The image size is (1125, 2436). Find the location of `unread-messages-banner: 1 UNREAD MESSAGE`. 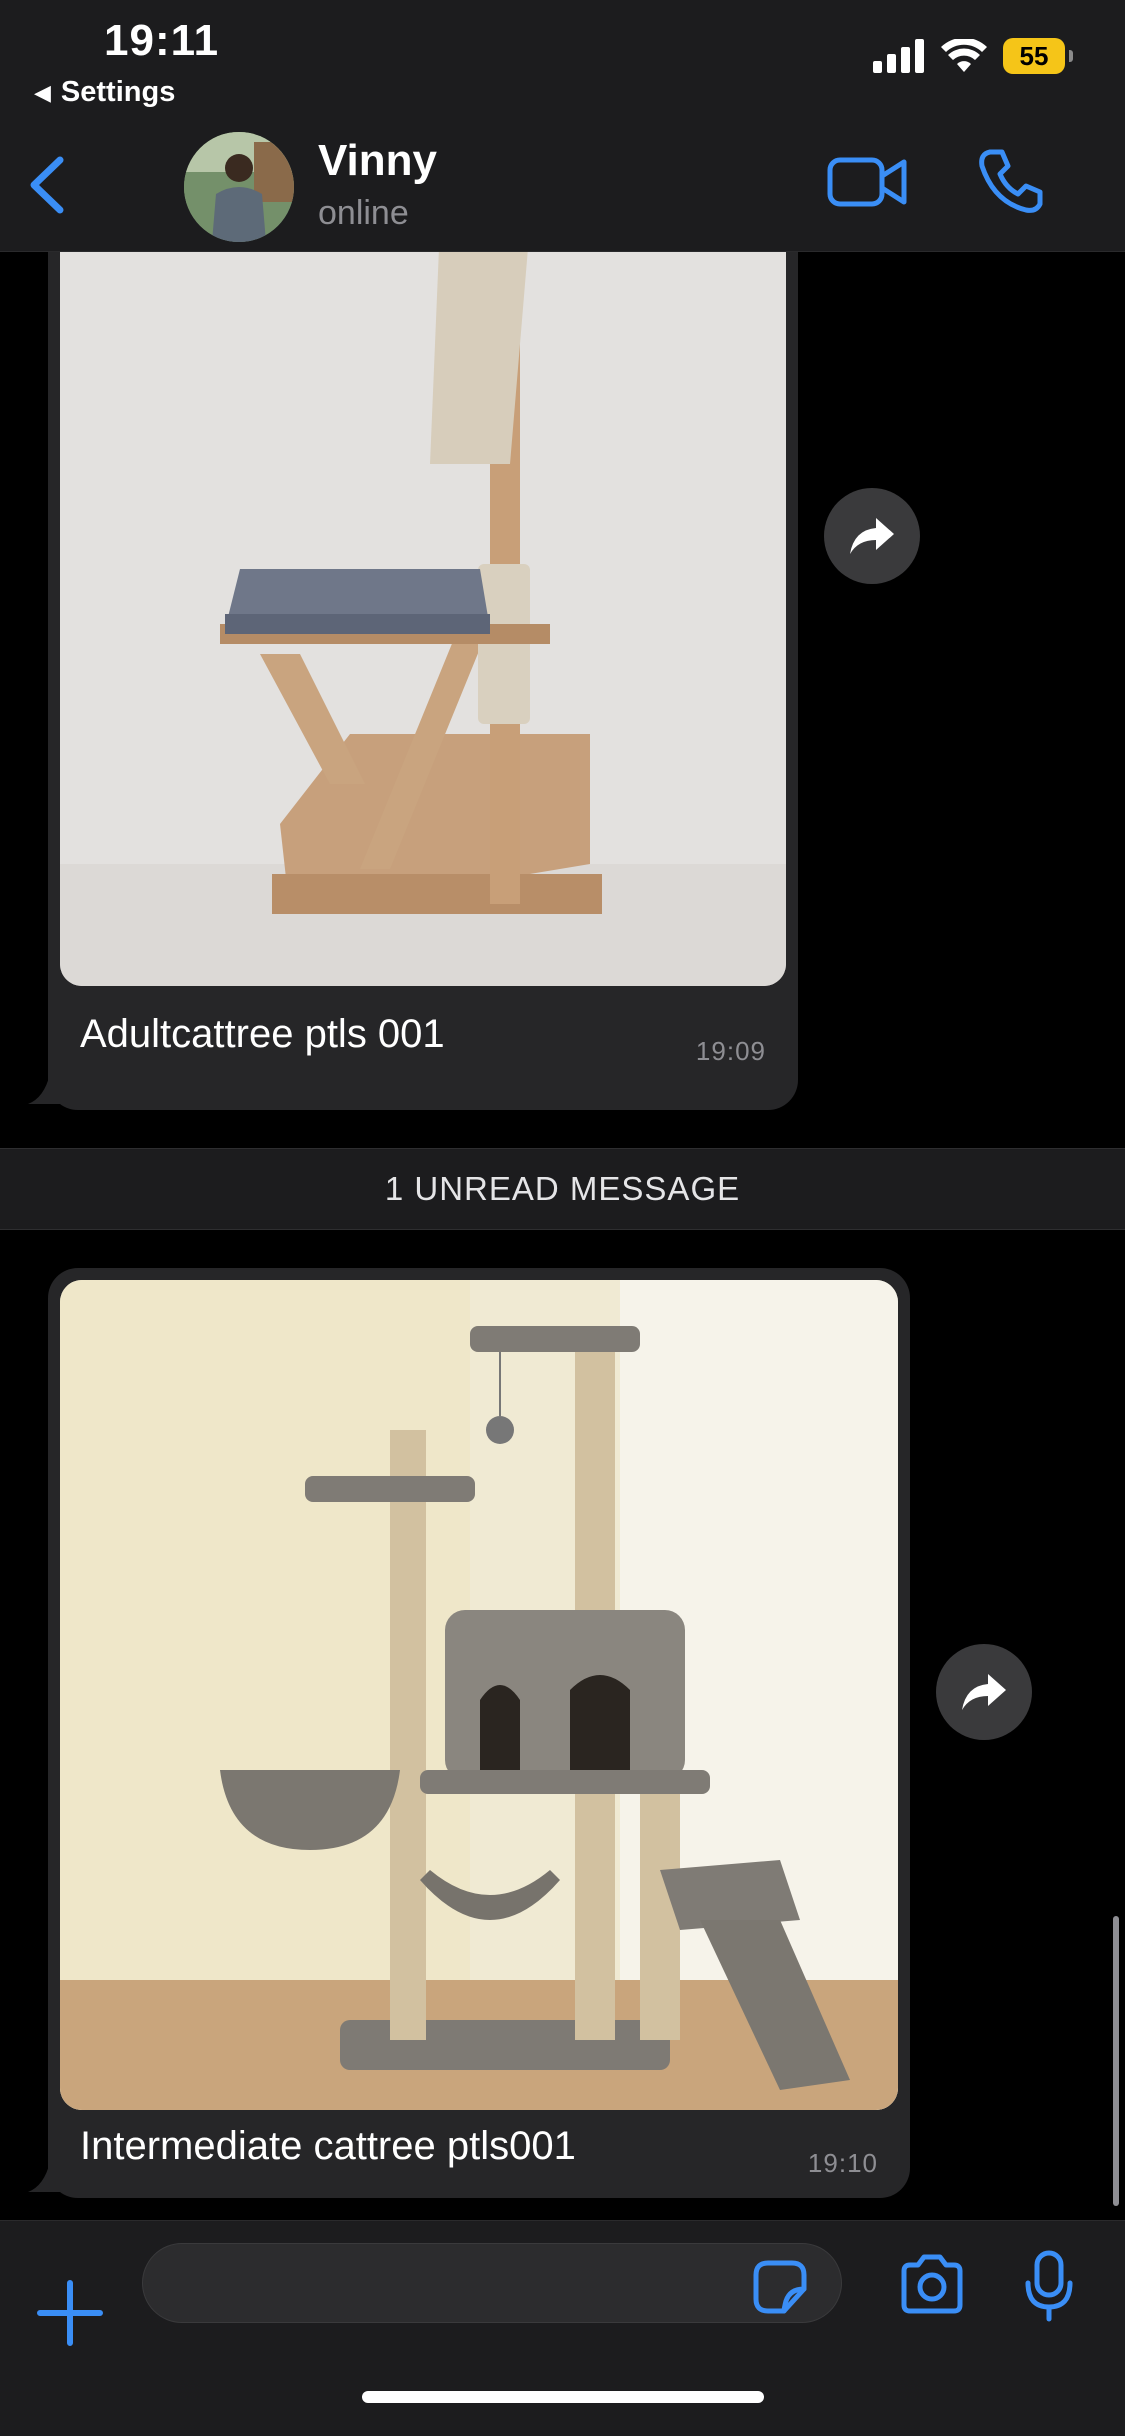

unread-messages-banner: 1 UNREAD MESSAGE is located at coordinates (562, 1189).